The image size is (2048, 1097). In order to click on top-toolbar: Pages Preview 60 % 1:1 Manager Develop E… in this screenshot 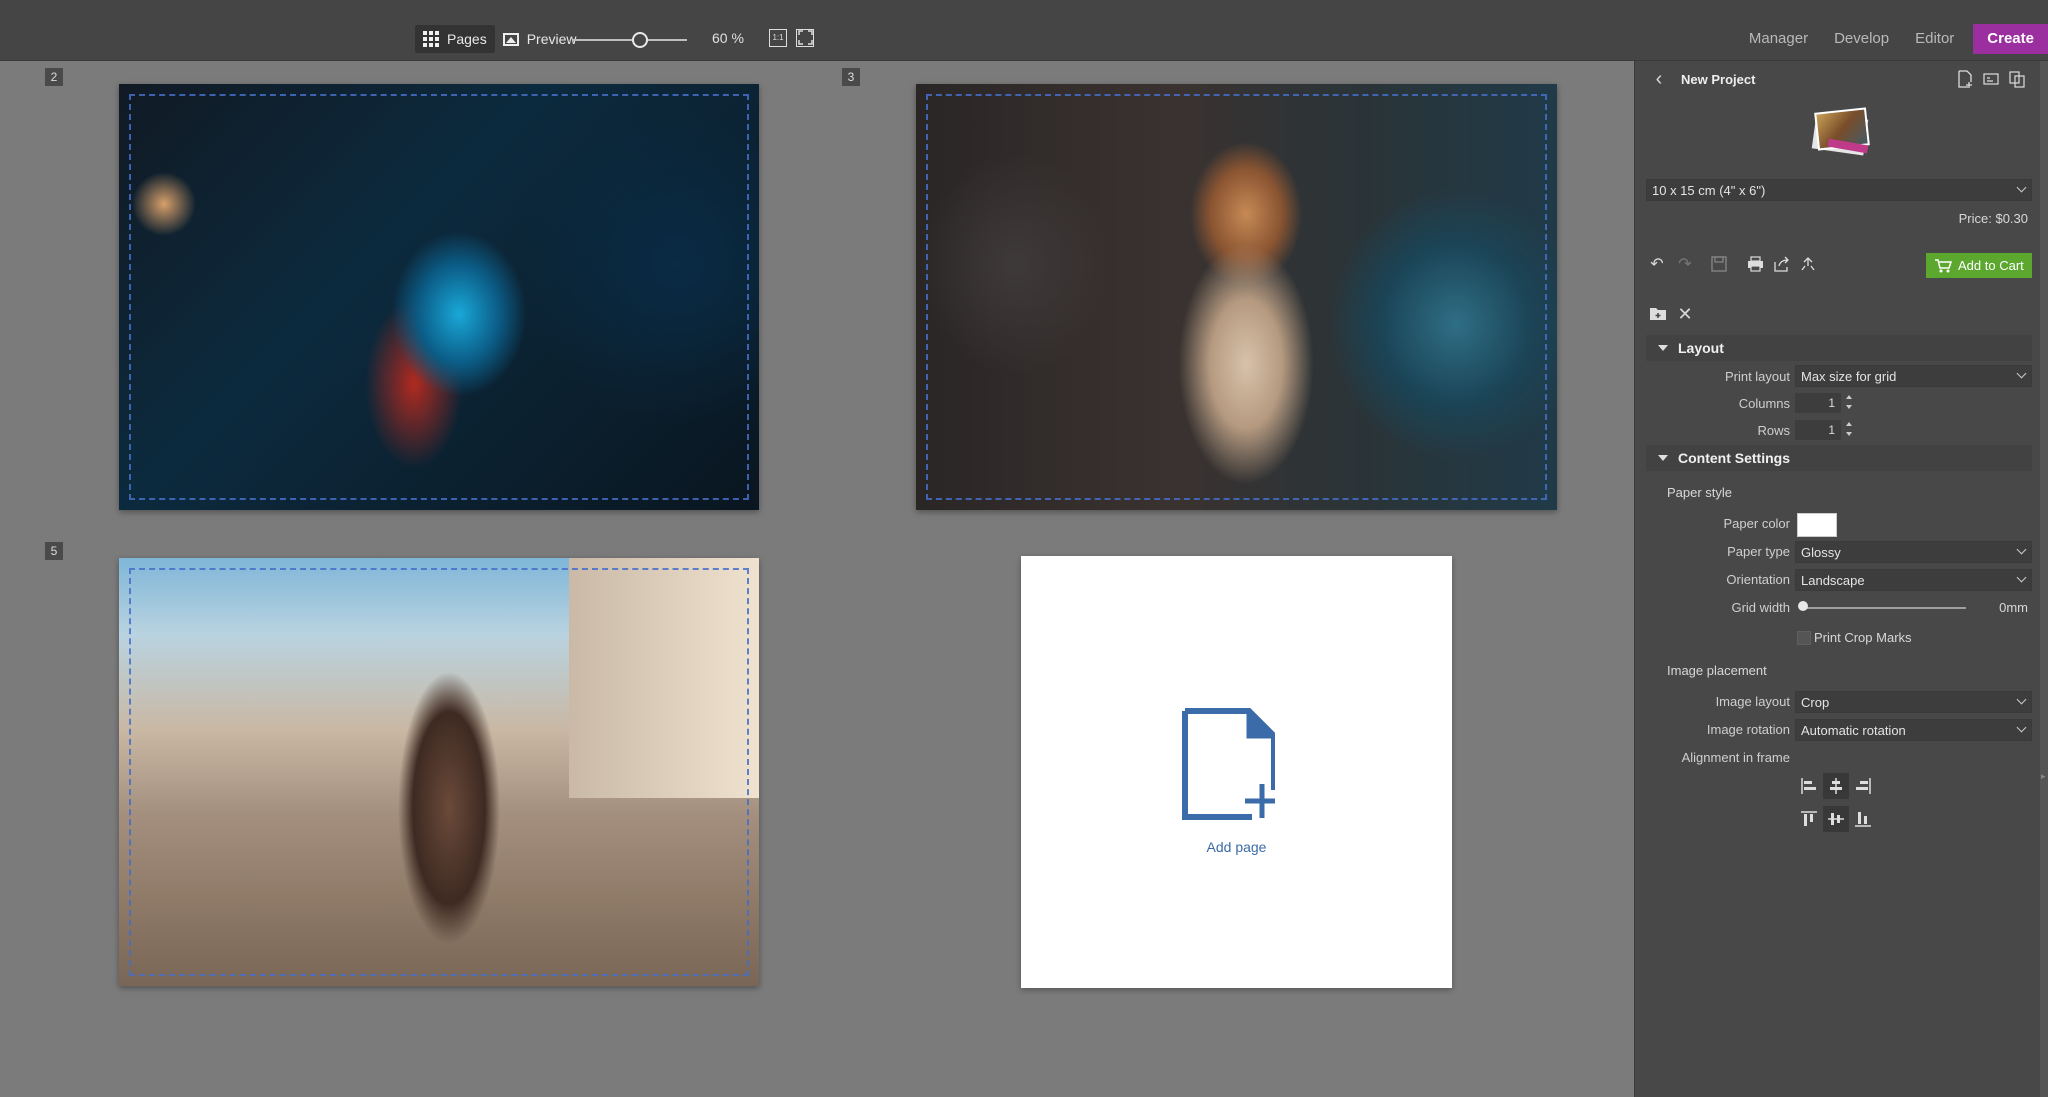, I will do `click(1024, 30)`.